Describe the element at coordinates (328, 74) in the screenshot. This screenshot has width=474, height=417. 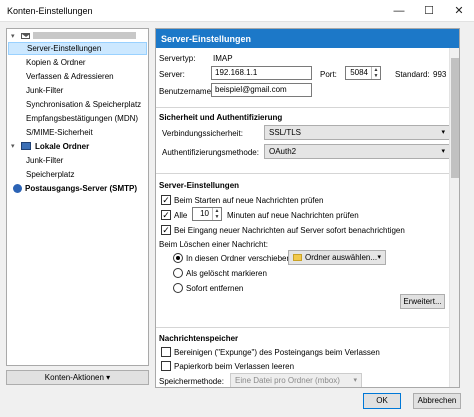
I see `port-label: Port:` at that location.